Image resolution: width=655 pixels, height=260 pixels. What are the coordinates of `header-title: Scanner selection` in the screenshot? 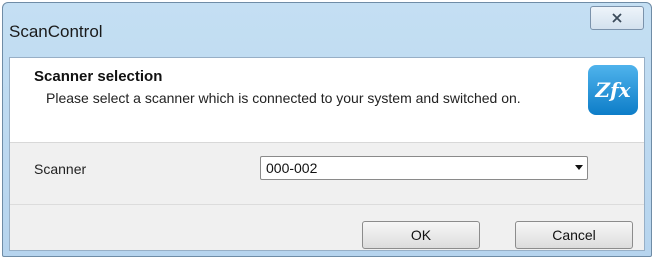 It's located at (98, 76).